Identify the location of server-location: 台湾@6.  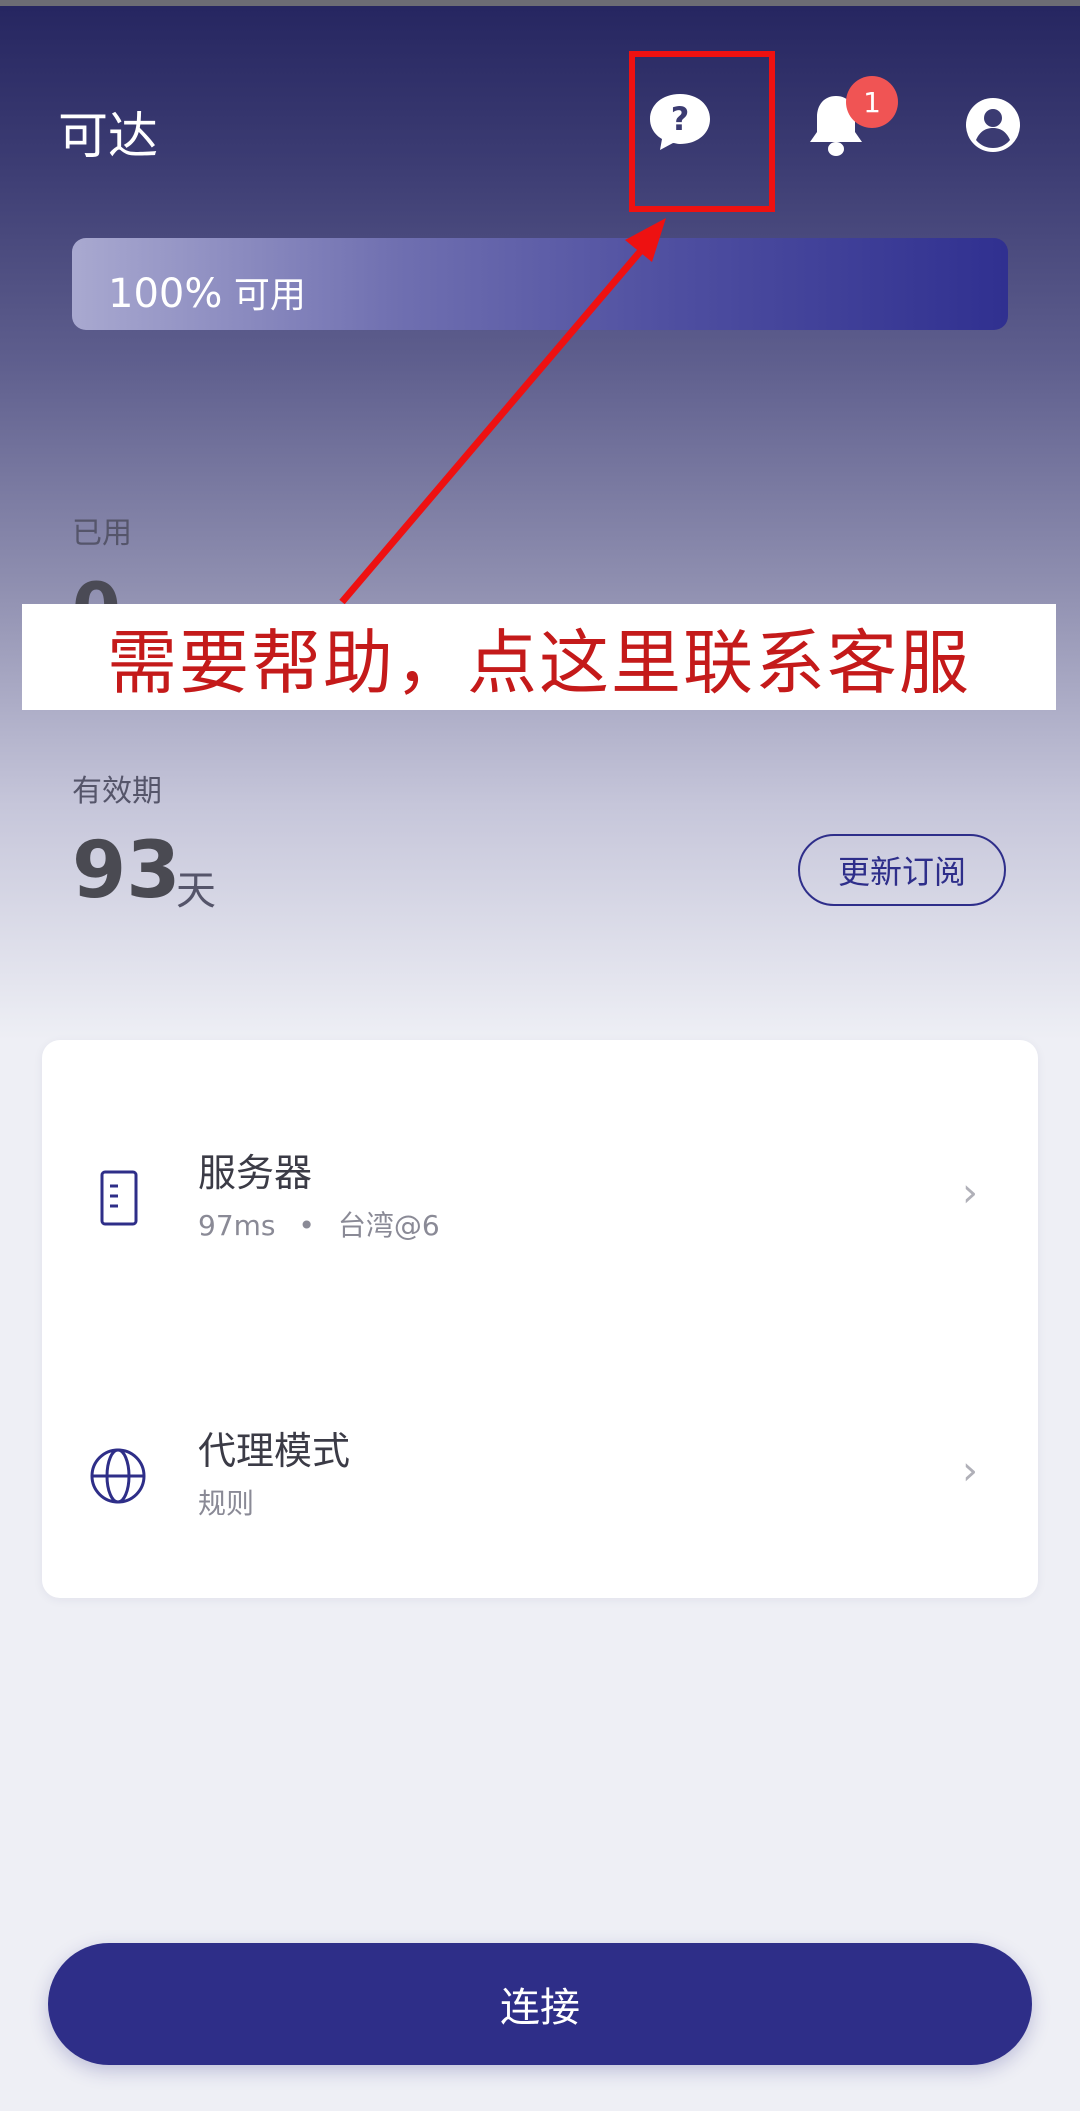
(388, 1225).